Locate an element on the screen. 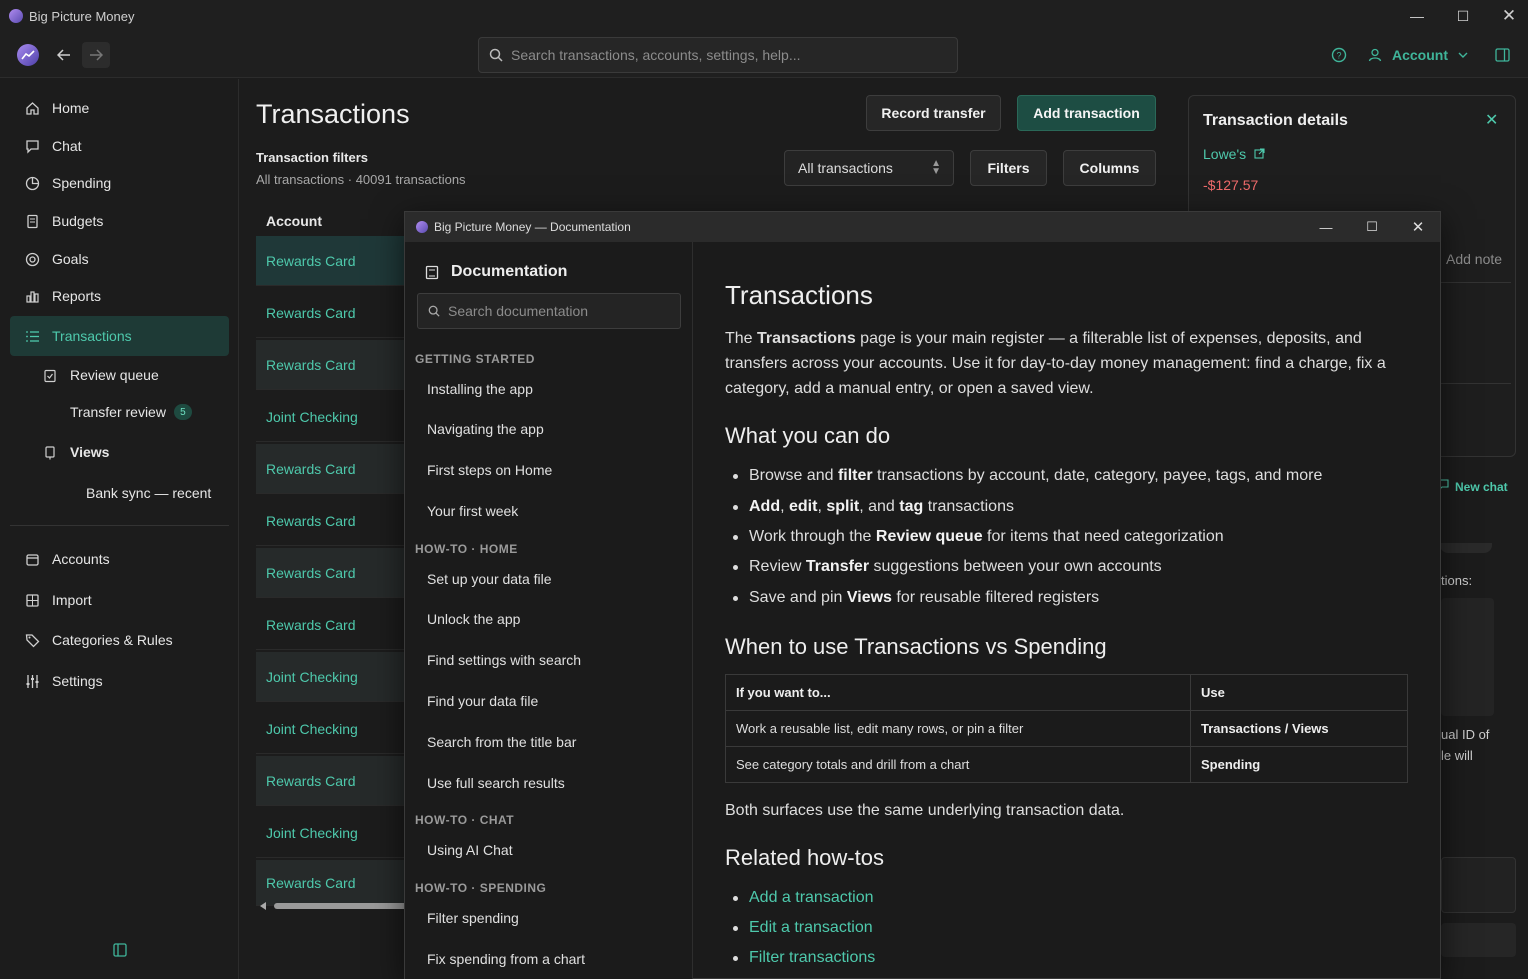 Image resolution: width=1528 pixels, height=979 pixels. doc-nav-link: Navigating the app is located at coordinates (485, 429).